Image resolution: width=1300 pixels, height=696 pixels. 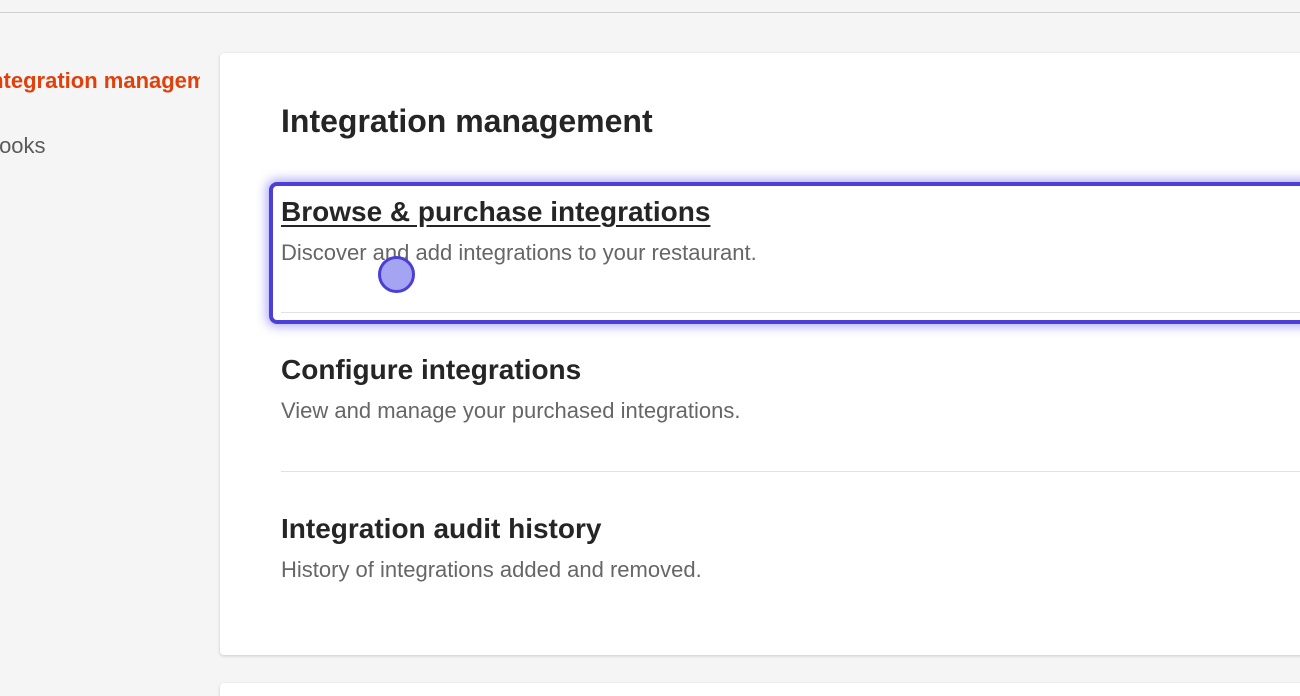 What do you see at coordinates (467, 121) in the screenshot?
I see `page-title: Integration management` at bounding box center [467, 121].